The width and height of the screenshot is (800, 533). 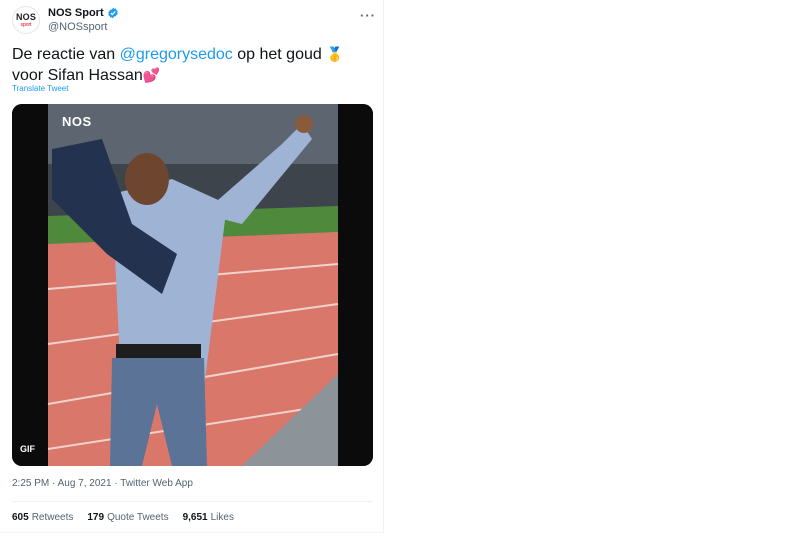 What do you see at coordinates (176, 54) in the screenshot?
I see `mention-link: @gregorysedoc` at bounding box center [176, 54].